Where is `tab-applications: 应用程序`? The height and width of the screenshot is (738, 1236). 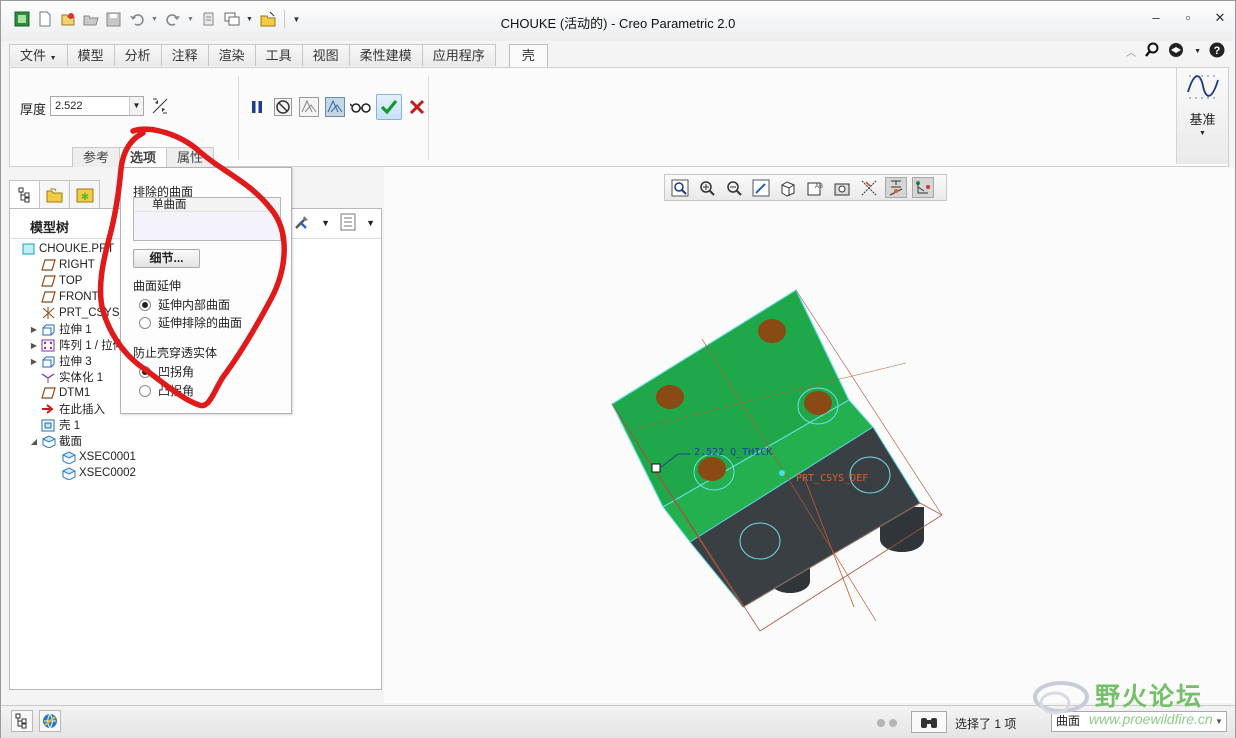 tab-applications: 应用程序 is located at coordinates (458, 55).